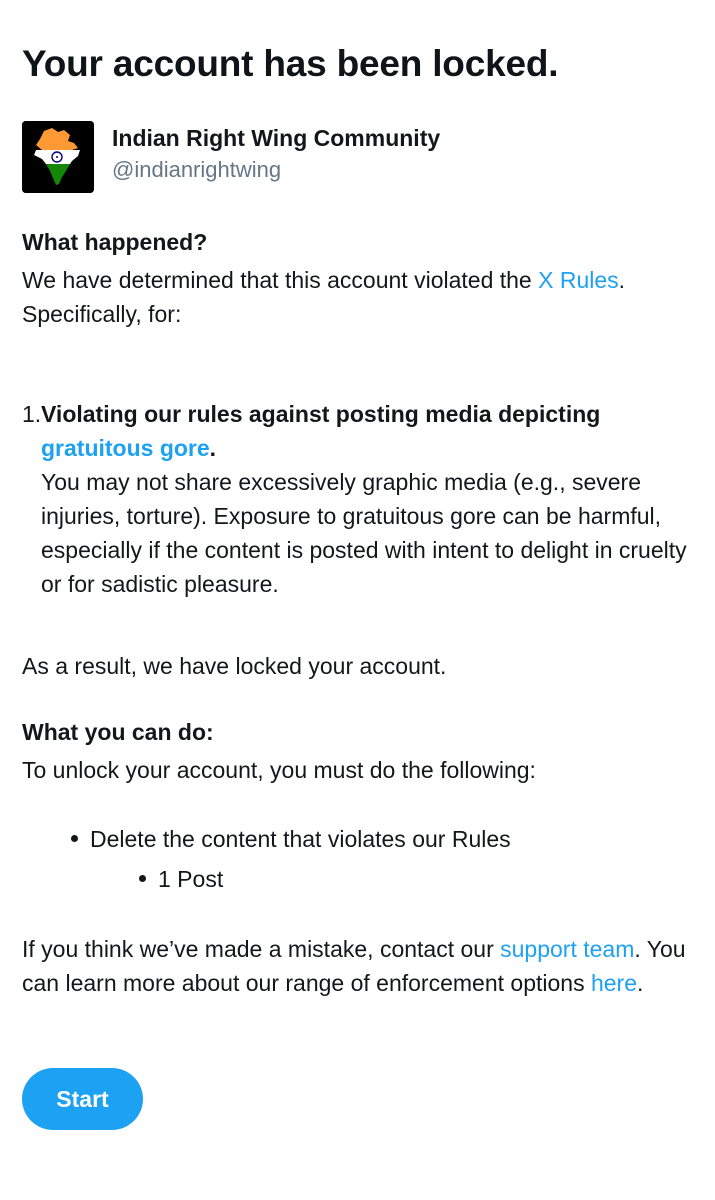 The height and width of the screenshot is (1200, 715). I want to click on step-sub-item: 1 Post, so click(191, 879).